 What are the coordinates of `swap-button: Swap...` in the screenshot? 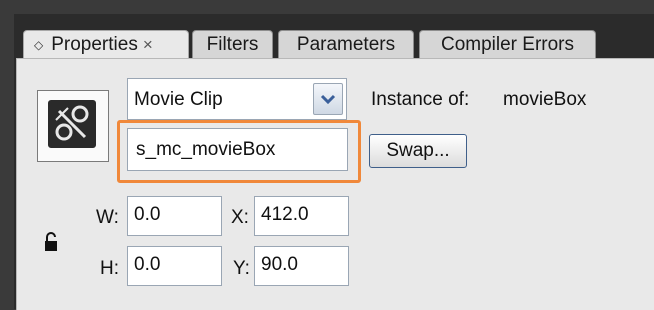 It's located at (418, 151).